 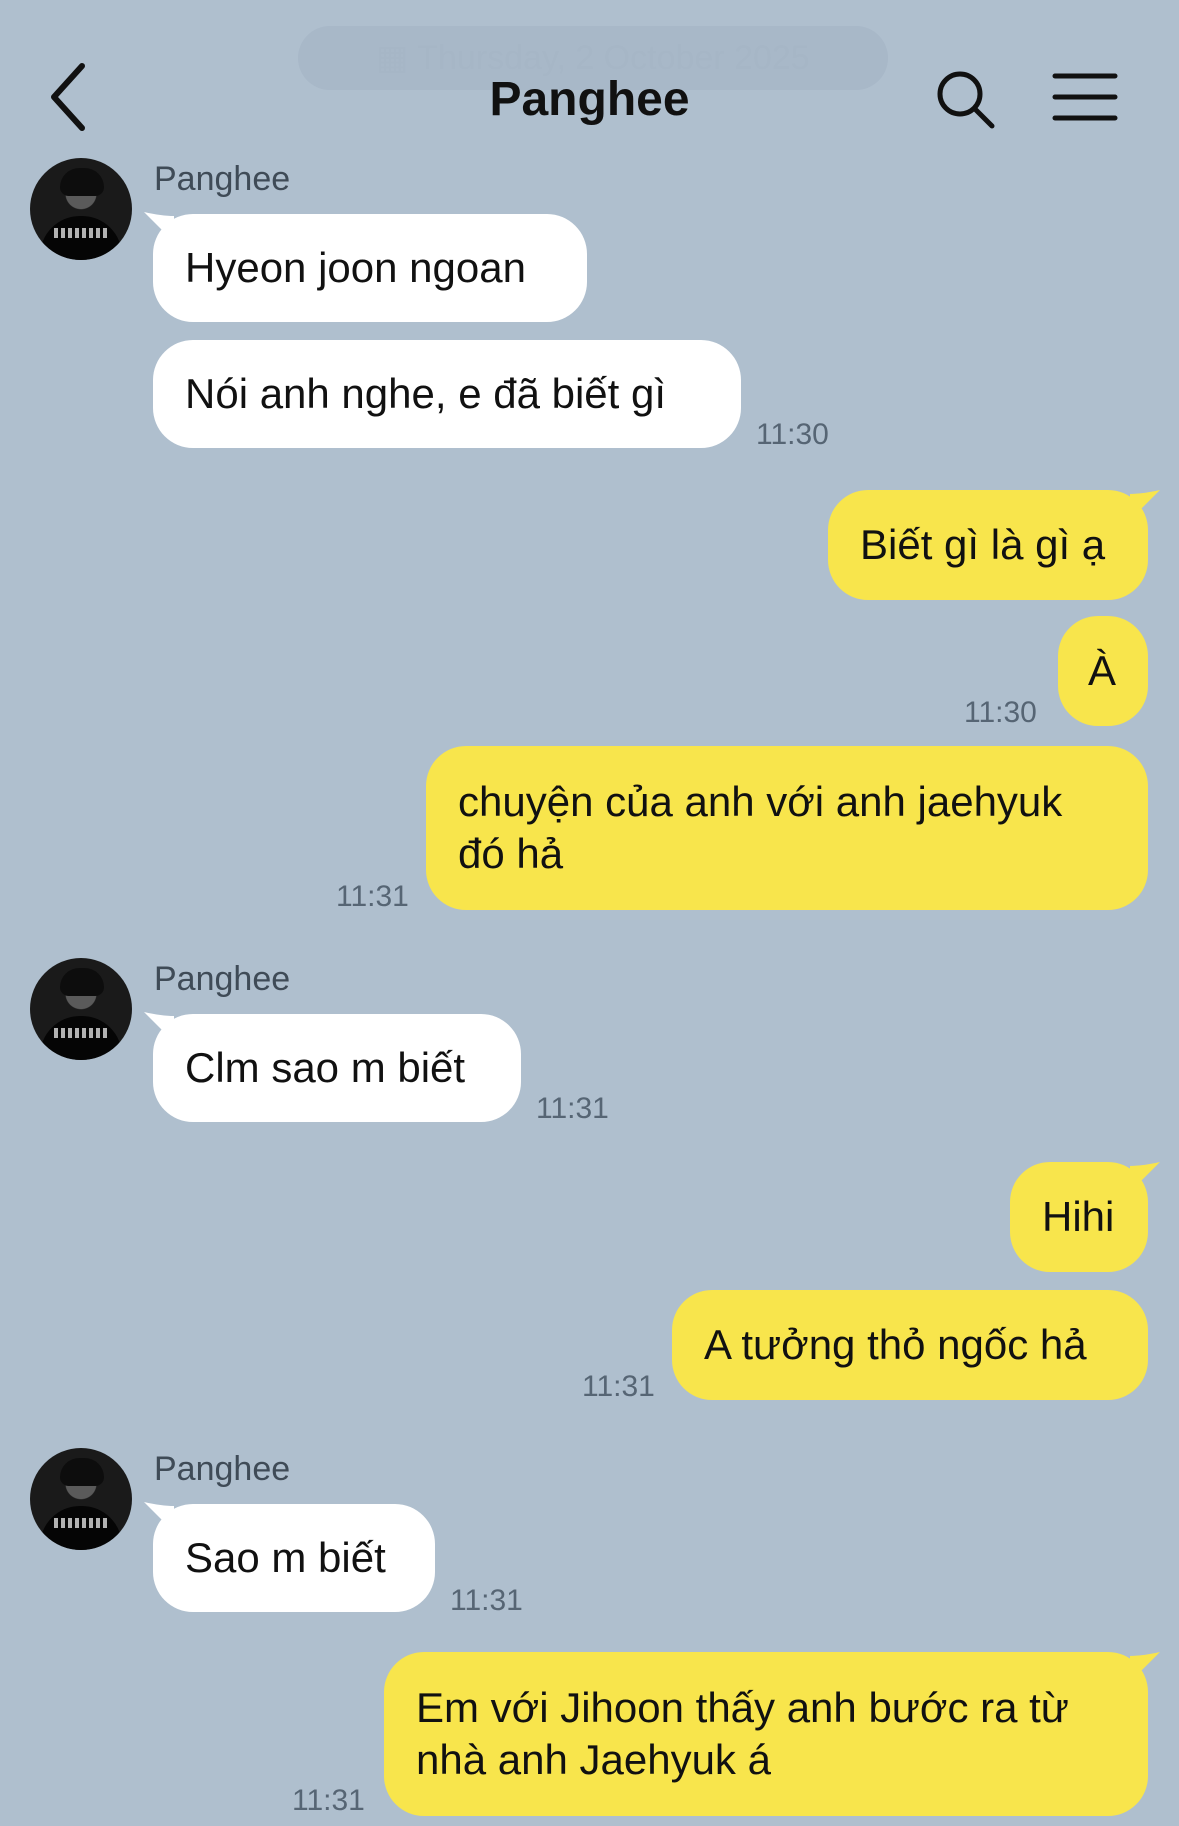 I want to click on message-bubble: Hihi, so click(x=1079, y=1217).